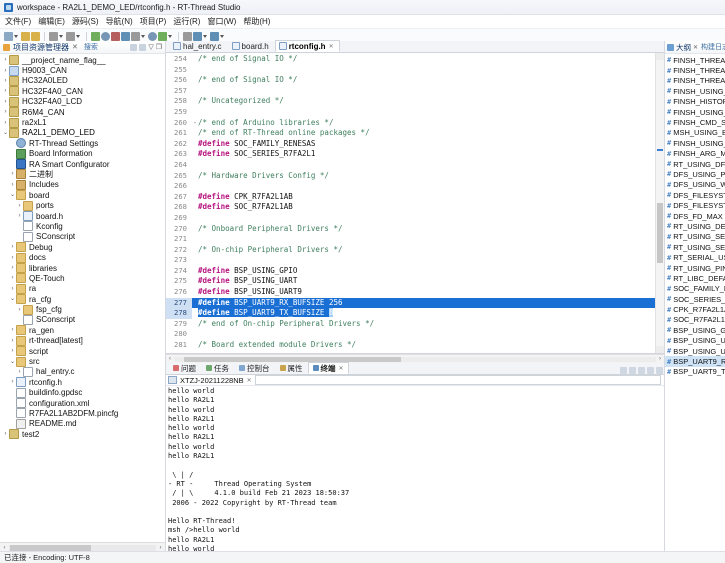 Image resolution: width=725 pixels, height=563 pixels. I want to click on build-icon, so click(53, 36).